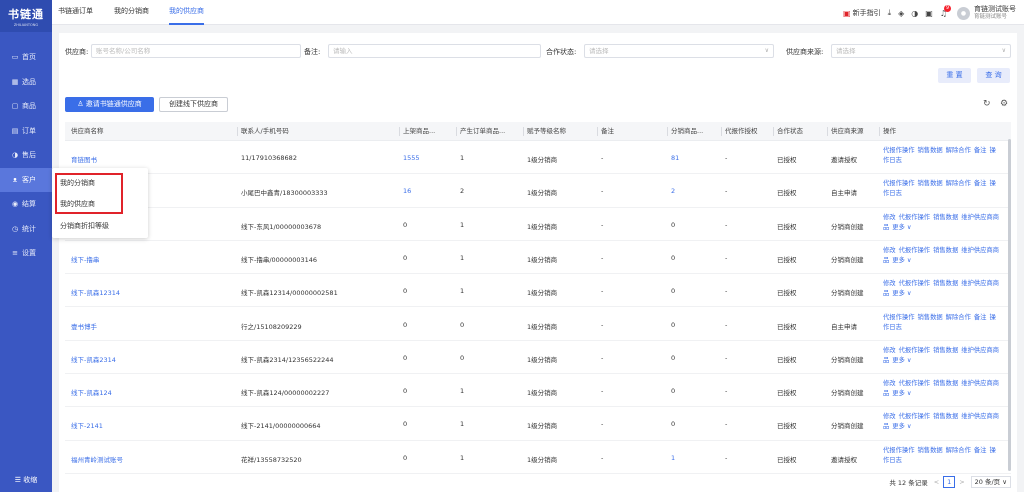 The height and width of the screenshot is (492, 1024). Describe the element at coordinates (607, 131) in the screenshot. I see `column-header: 备注` at that location.